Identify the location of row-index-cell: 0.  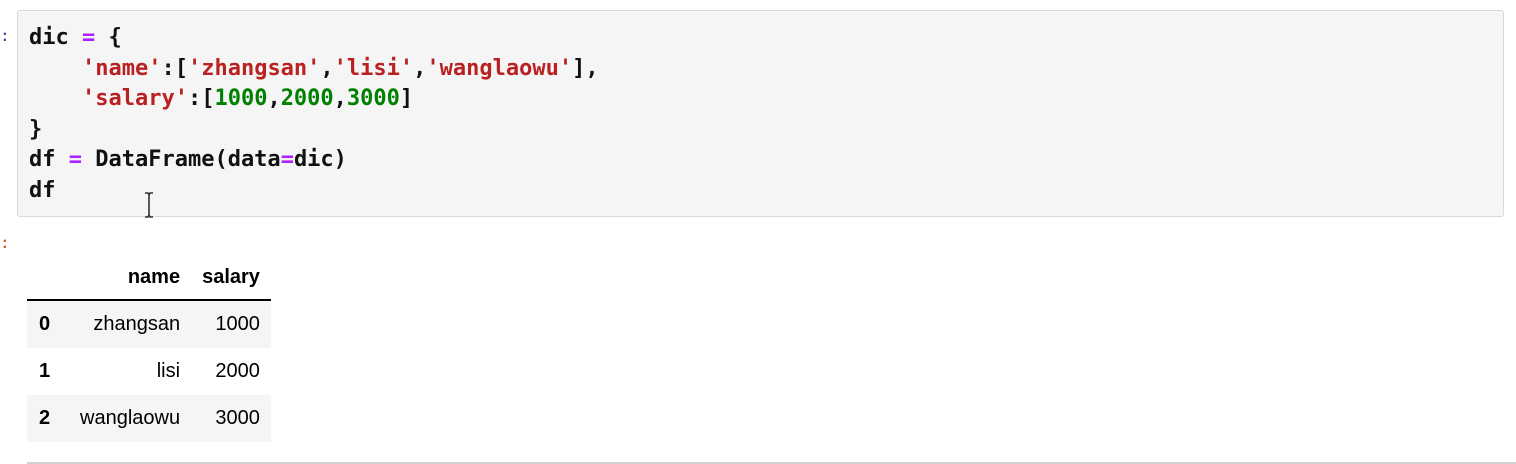
(48, 324).